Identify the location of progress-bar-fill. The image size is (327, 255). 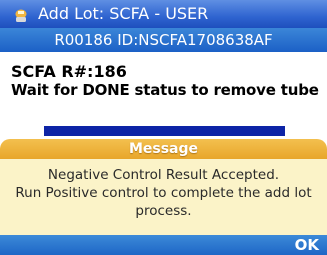
(164, 131).